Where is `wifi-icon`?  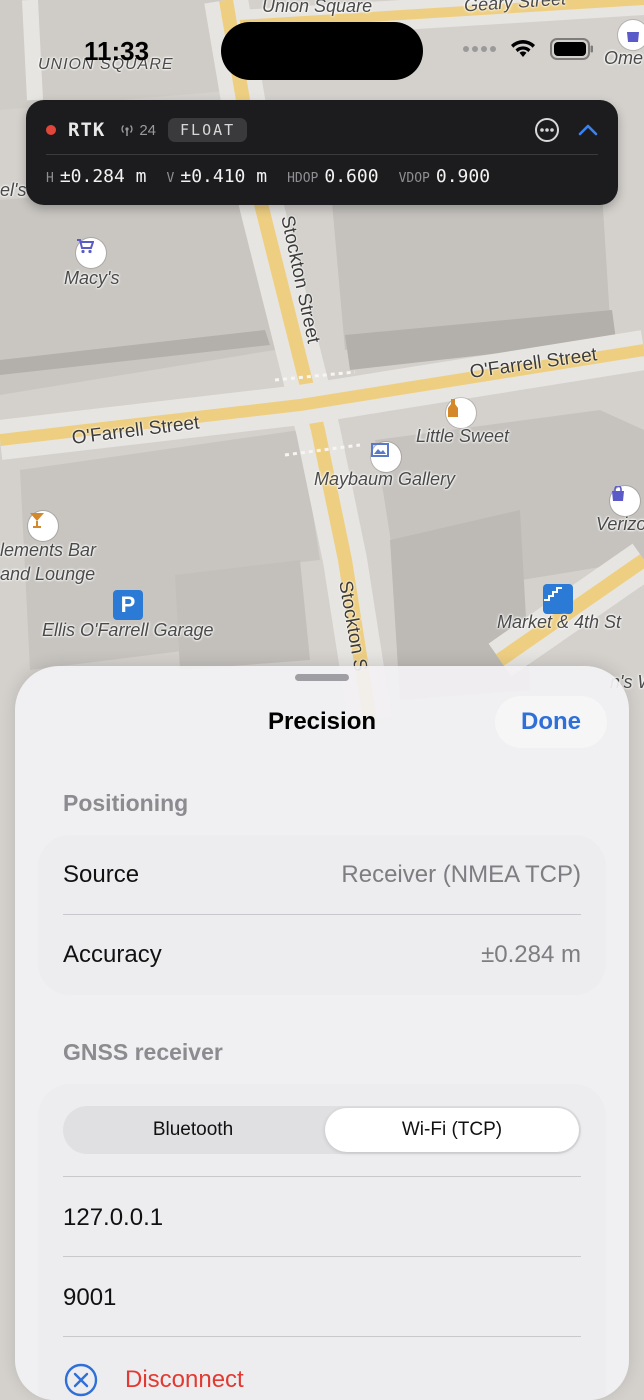 wifi-icon is located at coordinates (523, 48).